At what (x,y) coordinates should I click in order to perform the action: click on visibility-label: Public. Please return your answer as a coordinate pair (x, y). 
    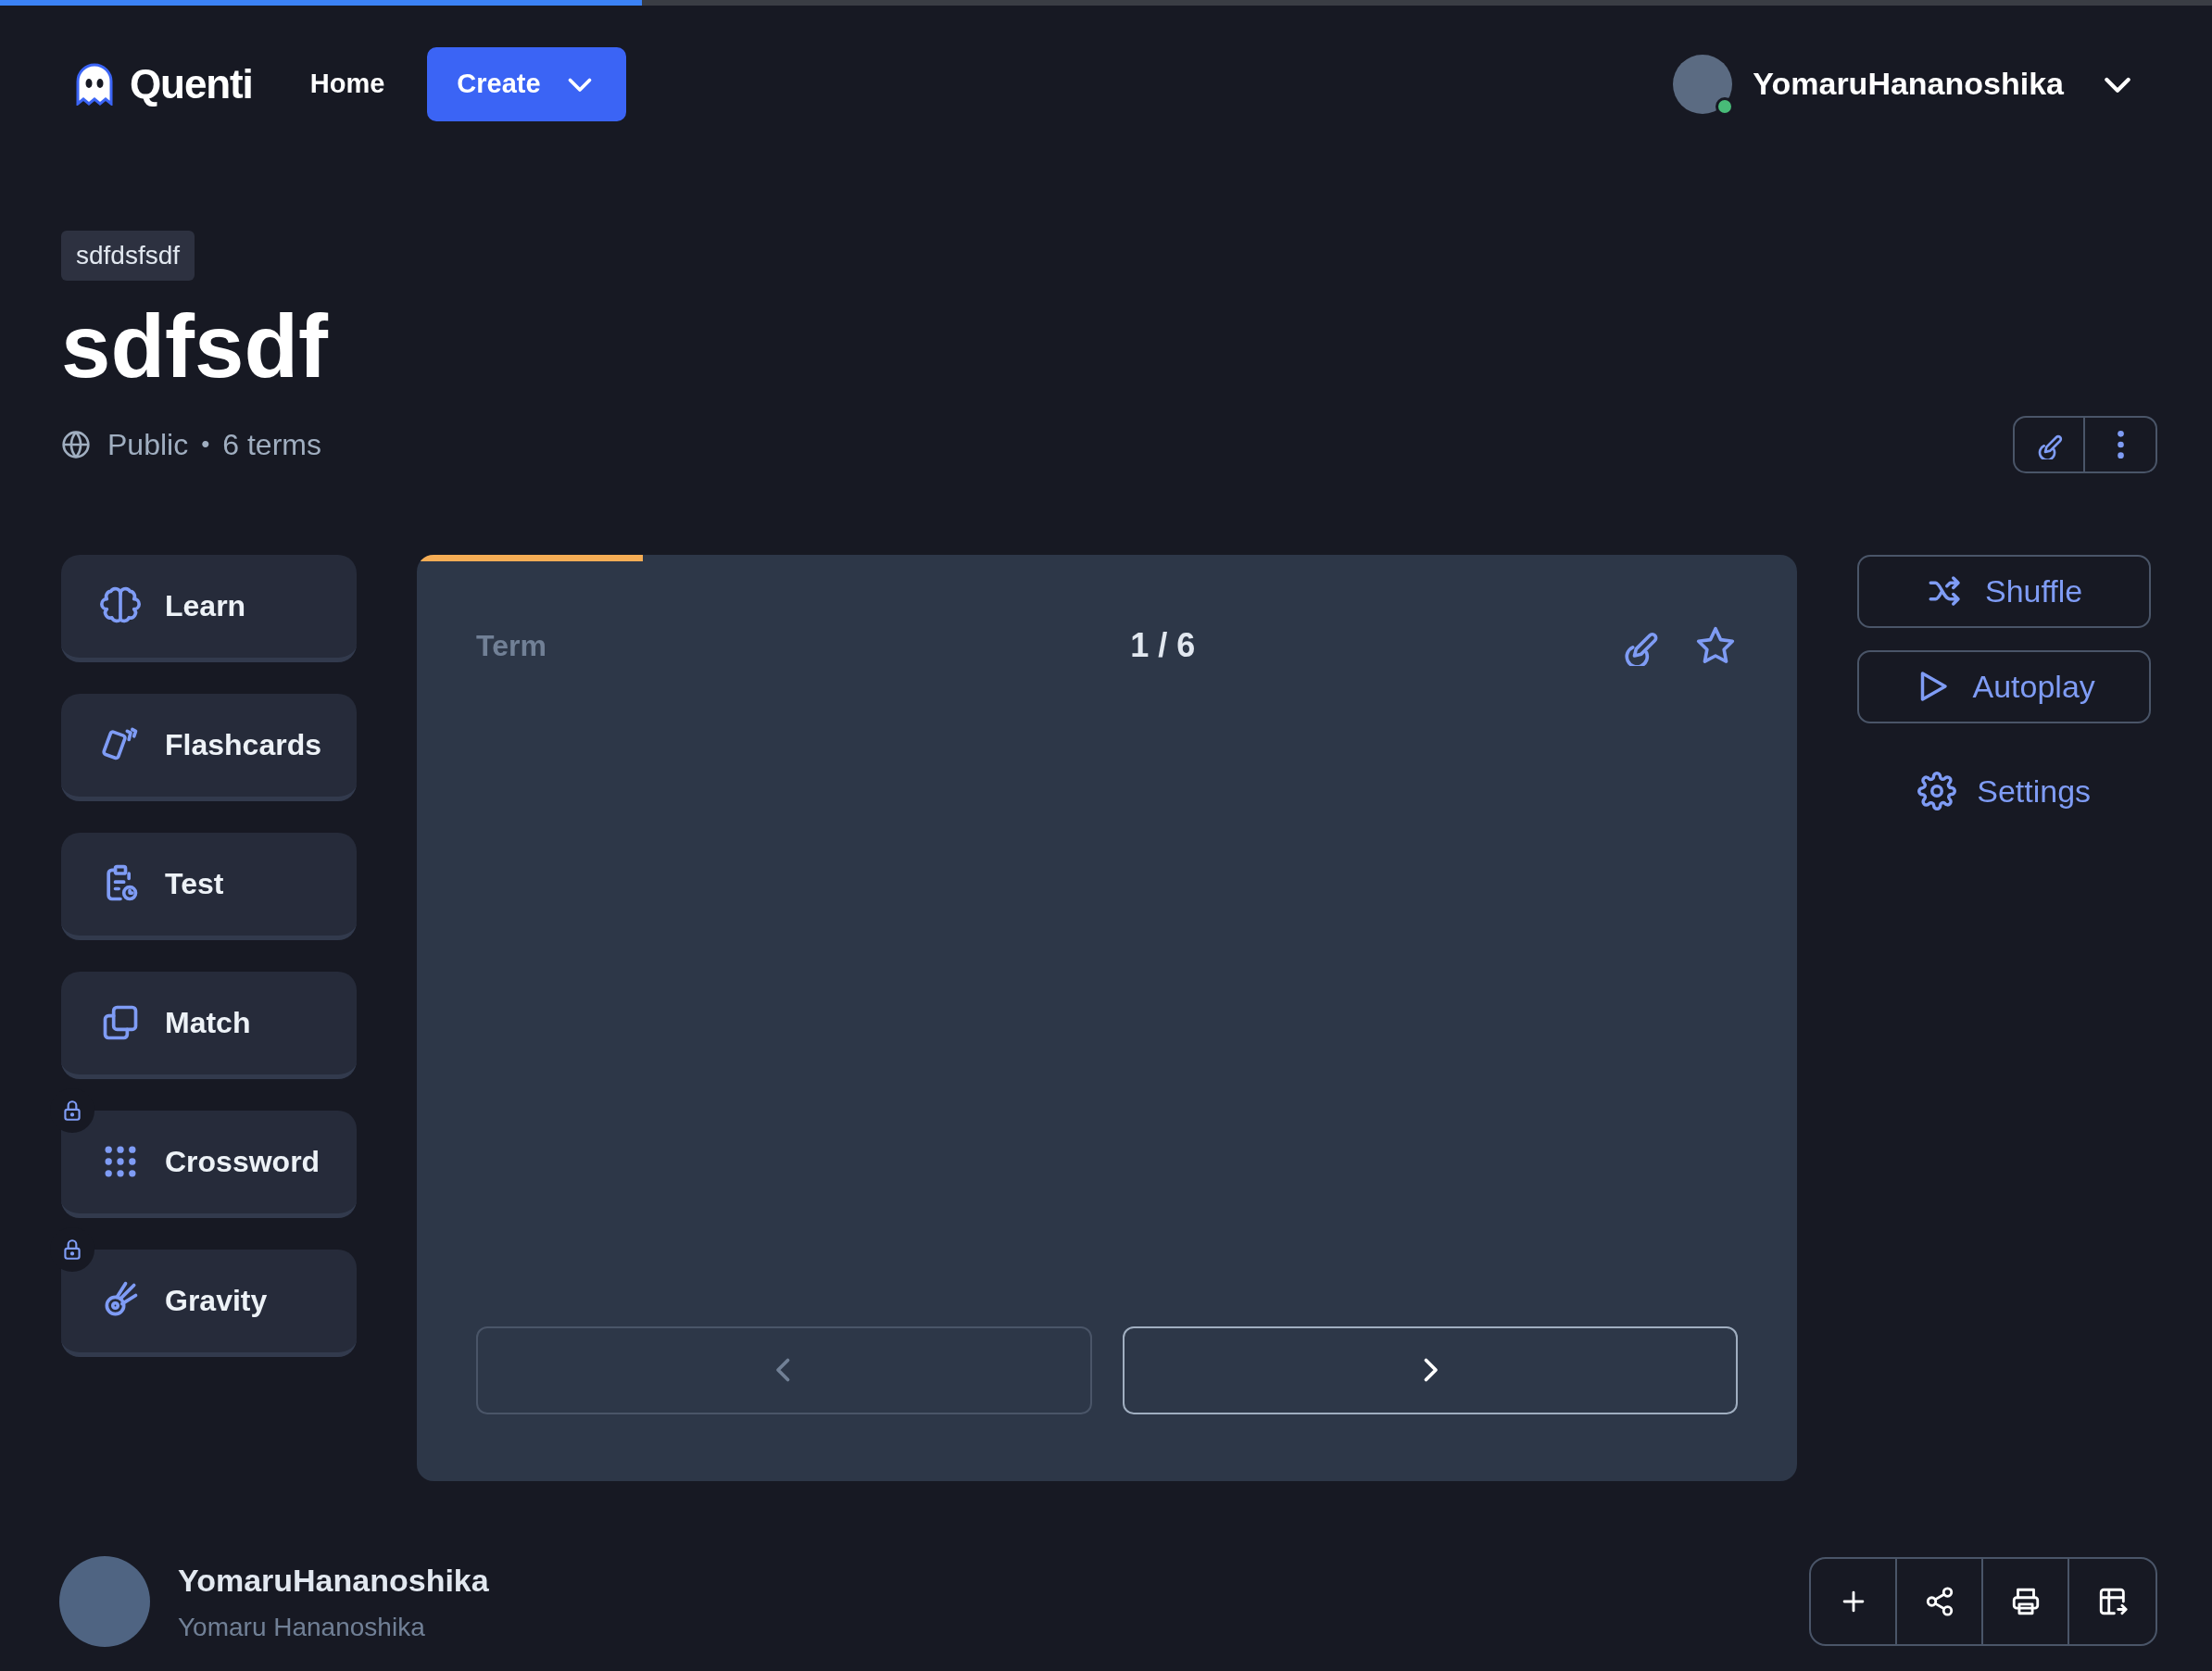
    Looking at the image, I should click on (148, 444).